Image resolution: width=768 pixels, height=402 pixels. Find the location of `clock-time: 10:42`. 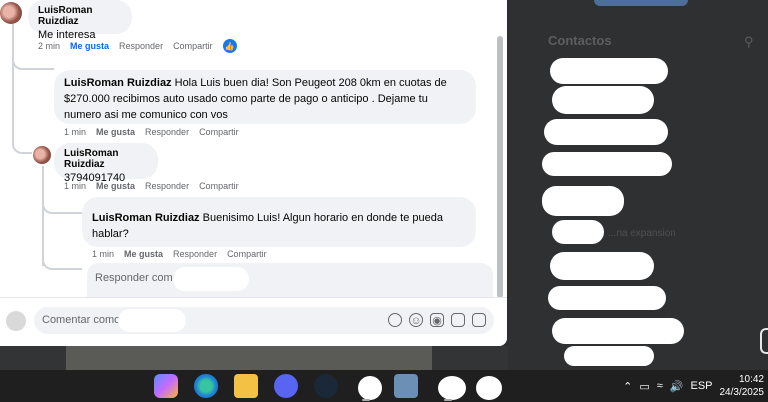

clock-time: 10:42 is located at coordinates (751, 379).